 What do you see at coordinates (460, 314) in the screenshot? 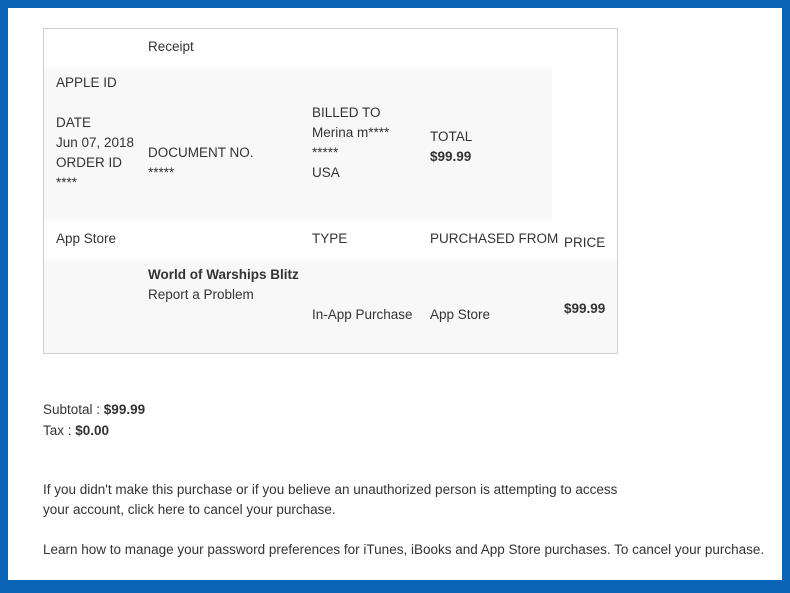
I see `item-purchased-from: App Store` at bounding box center [460, 314].